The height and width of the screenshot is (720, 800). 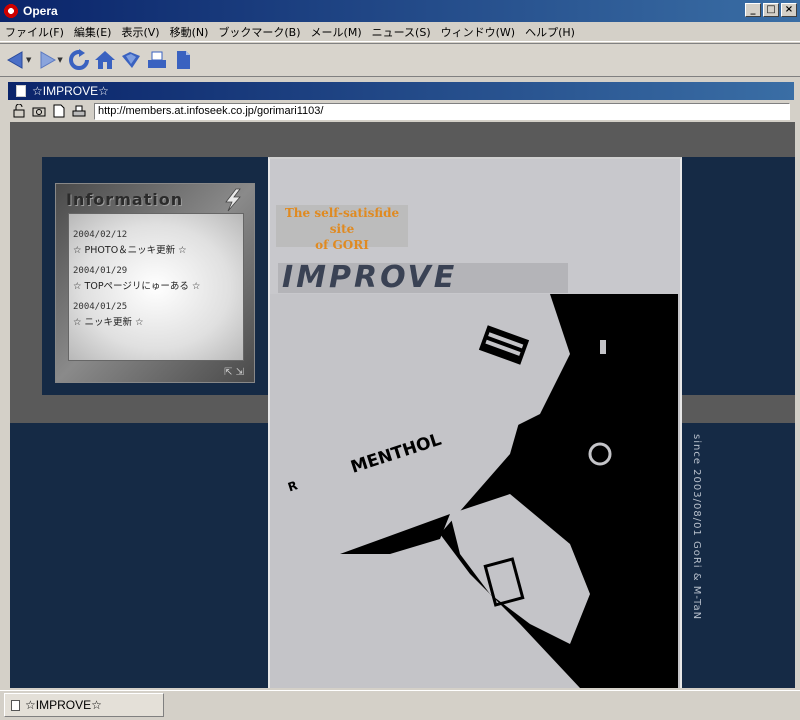 I want to click on page-button, so click(x=183, y=60).